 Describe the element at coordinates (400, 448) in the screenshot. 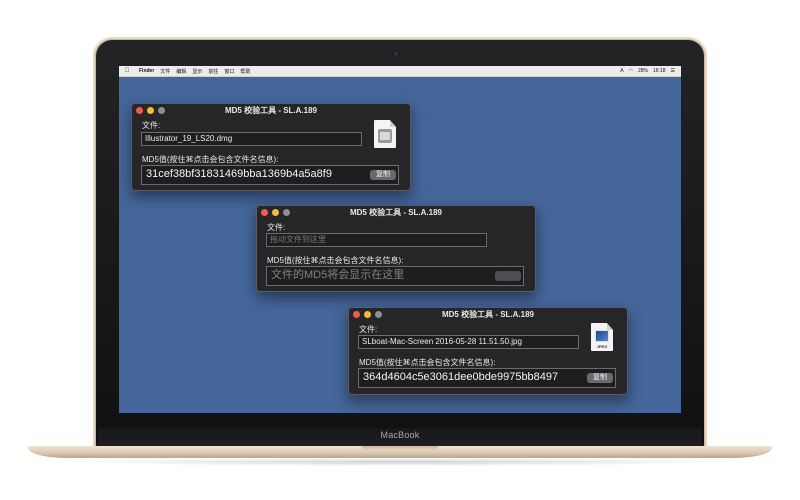

I see `laptop-notch` at that location.